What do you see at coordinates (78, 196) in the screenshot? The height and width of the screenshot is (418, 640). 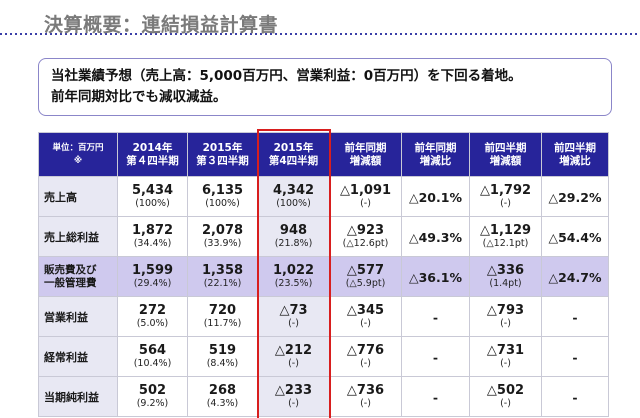 I see `row-label: 売上高` at bounding box center [78, 196].